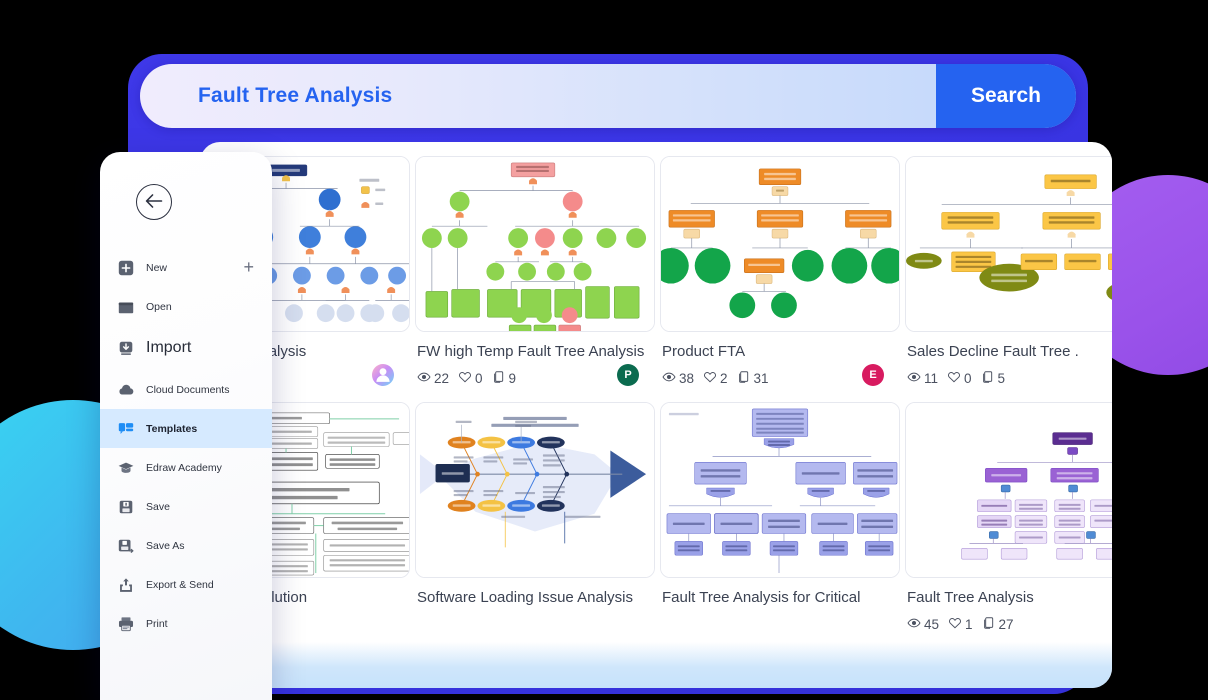 This screenshot has width=1208, height=700. Describe the element at coordinates (126, 268) in the screenshot. I see `new-document-icon` at that location.